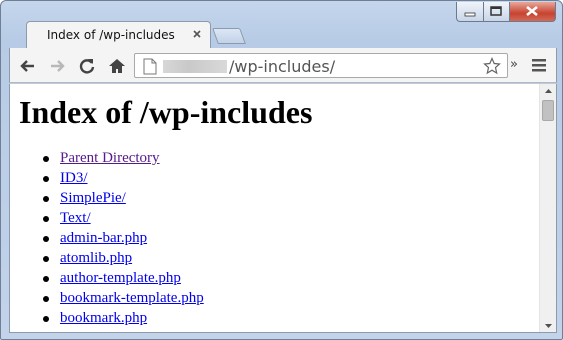 Image resolution: width=563 pixels, height=340 pixels. I want to click on vertical-scrollbar, so click(547, 208).